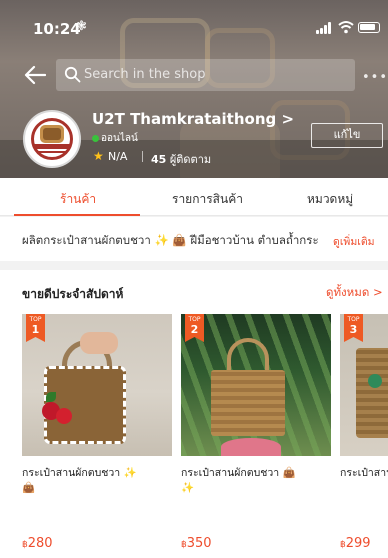 This screenshot has width=388, height=558. What do you see at coordinates (79, 480) in the screenshot?
I see `product-name: กระเป๋าสานผักตบชวา ✨ 👜` at bounding box center [79, 480].